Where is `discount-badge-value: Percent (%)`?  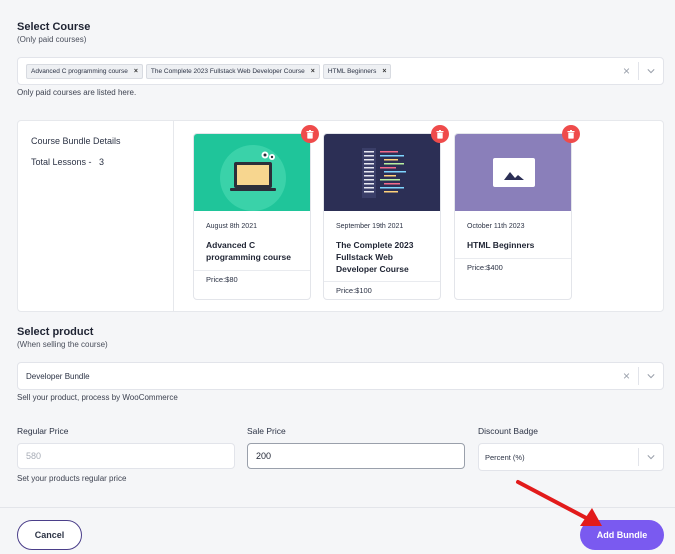
discount-badge-value: Percent (%) is located at coordinates (505, 457).